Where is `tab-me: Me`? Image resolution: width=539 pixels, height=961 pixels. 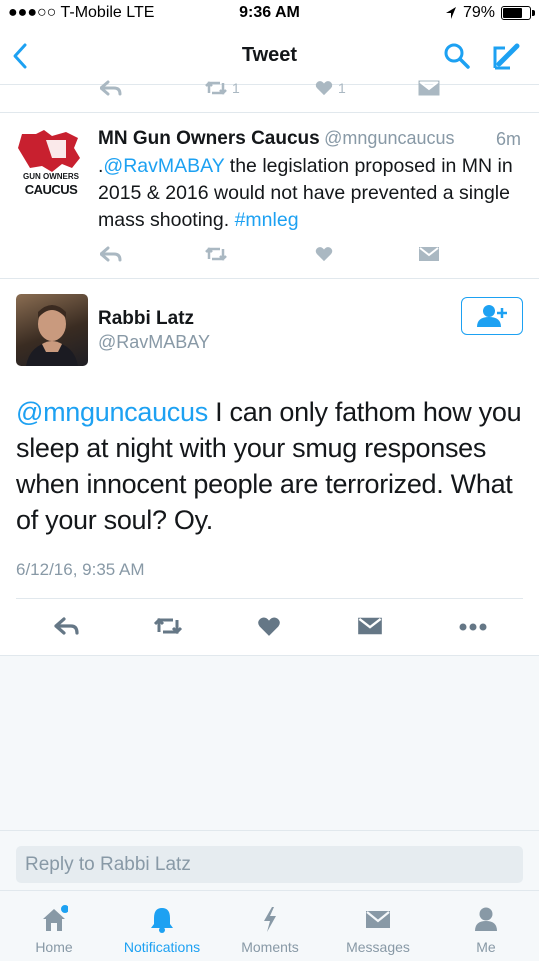 tab-me: Me is located at coordinates (485, 926).